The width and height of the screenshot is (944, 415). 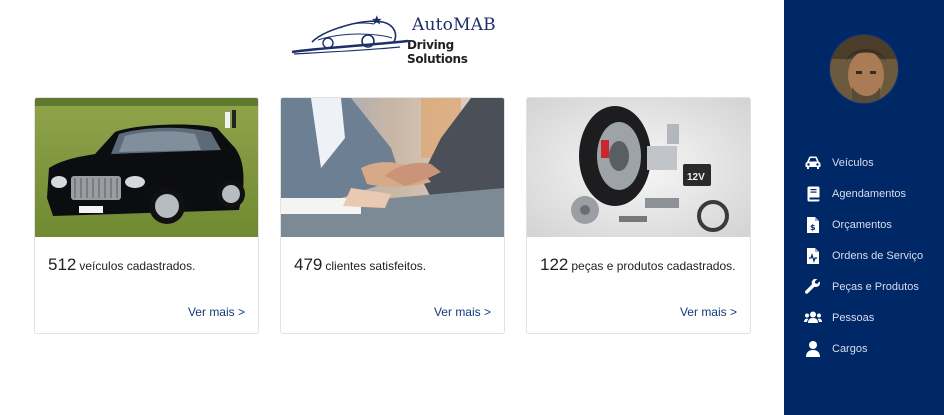 What do you see at coordinates (554, 264) in the screenshot?
I see `parts-count: 122` at bounding box center [554, 264].